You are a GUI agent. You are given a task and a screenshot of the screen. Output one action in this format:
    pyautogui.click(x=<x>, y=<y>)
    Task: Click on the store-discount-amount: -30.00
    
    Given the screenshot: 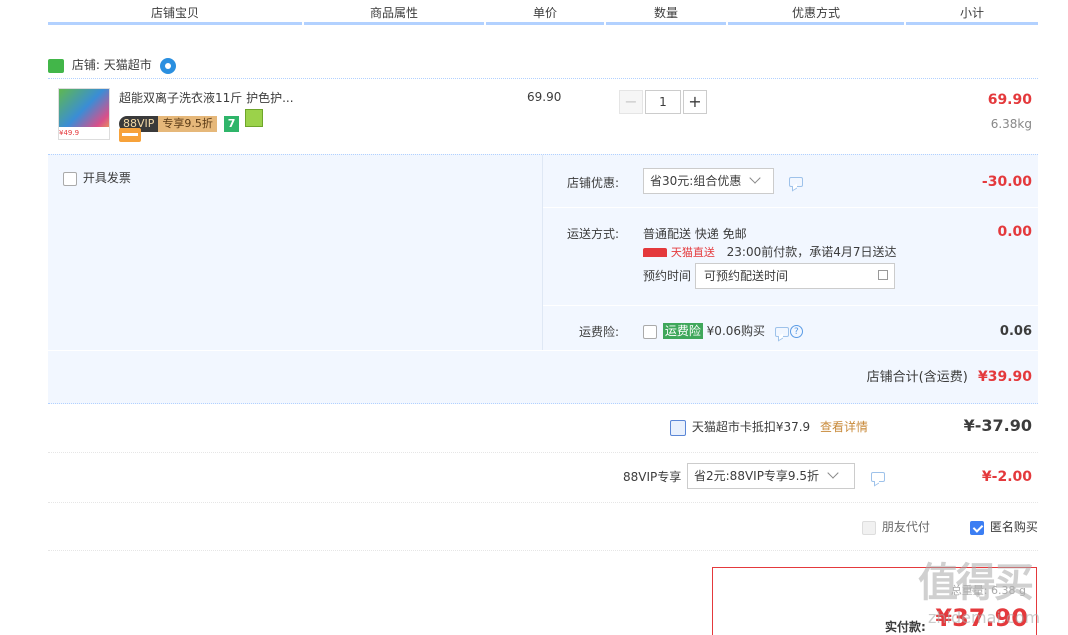 What is the action you would take?
    pyautogui.click(x=1006, y=182)
    